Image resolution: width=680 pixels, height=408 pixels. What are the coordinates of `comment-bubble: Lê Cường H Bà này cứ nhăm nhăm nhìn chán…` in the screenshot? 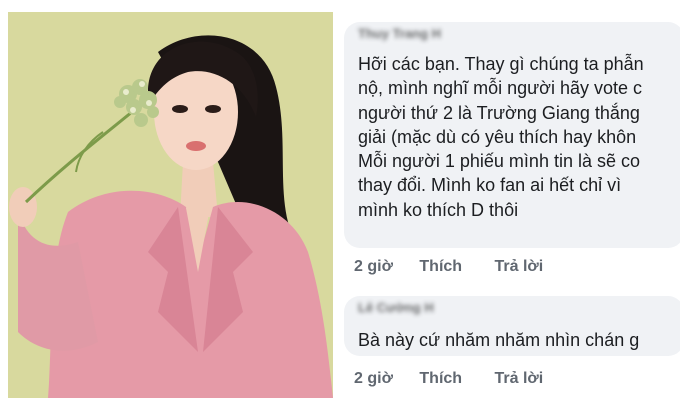 It's located at (512, 326).